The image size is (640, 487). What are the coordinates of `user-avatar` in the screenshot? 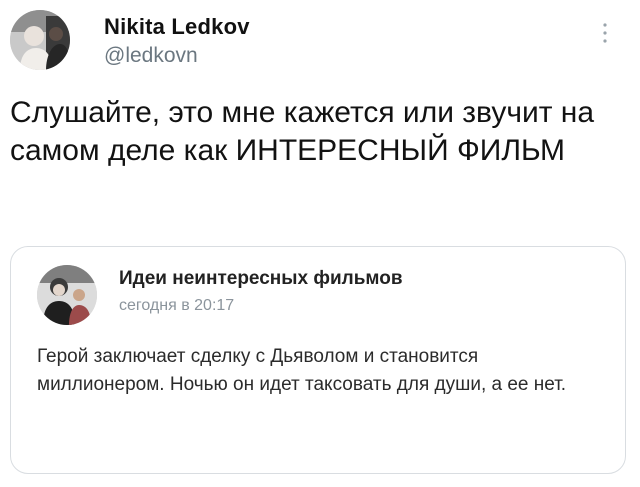 It's located at (40, 40).